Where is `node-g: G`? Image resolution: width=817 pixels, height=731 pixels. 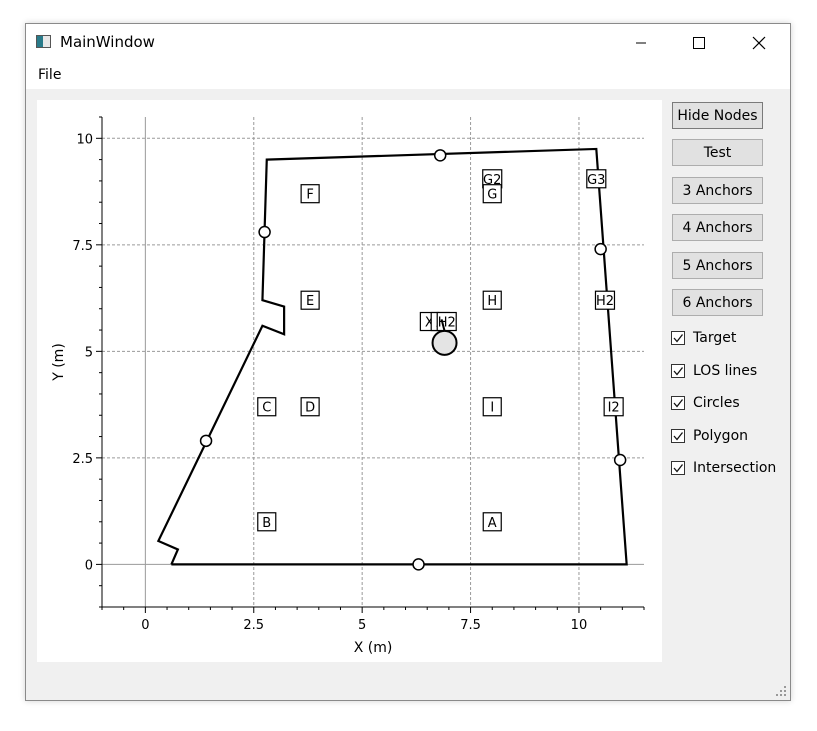
node-g: G is located at coordinates (492, 194).